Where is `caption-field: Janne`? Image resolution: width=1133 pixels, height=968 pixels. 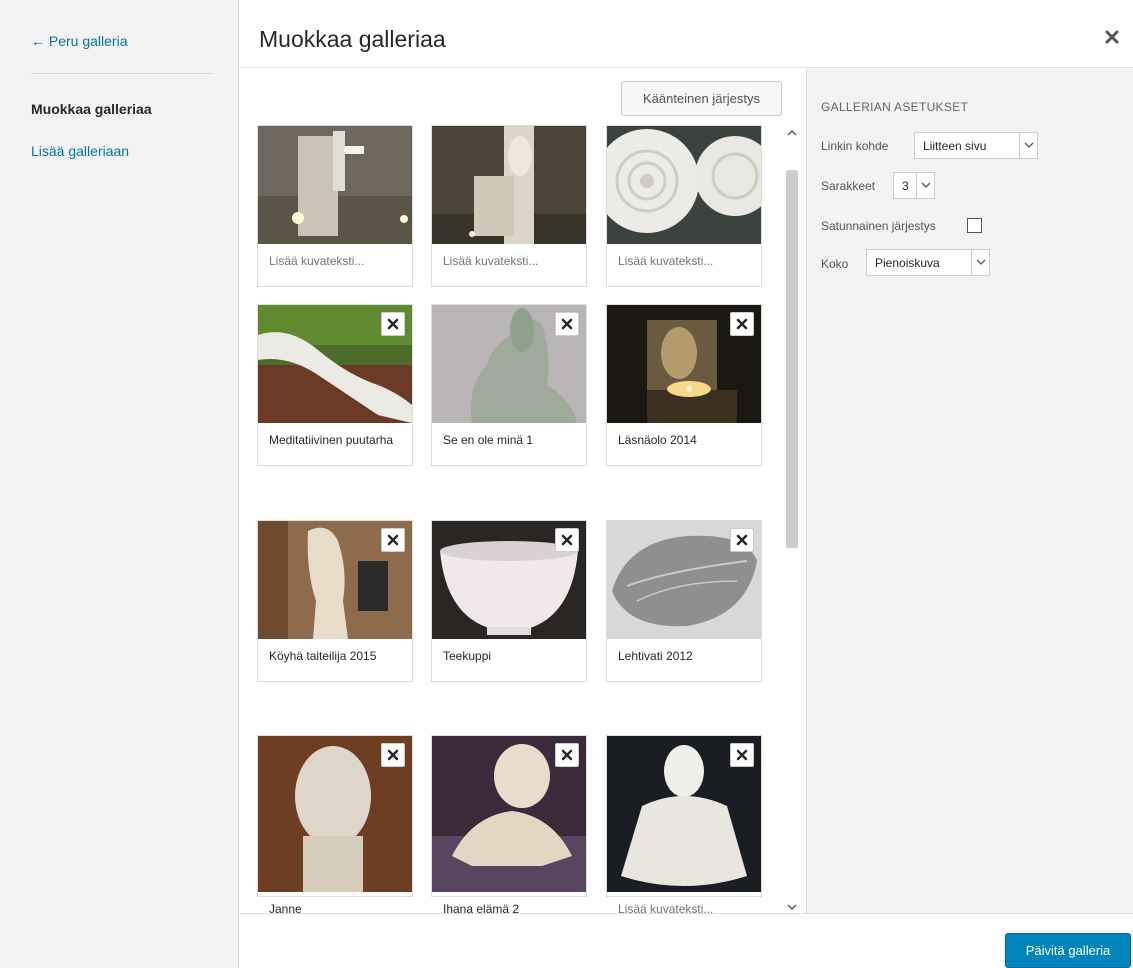
caption-field: Janne is located at coordinates (339, 907).